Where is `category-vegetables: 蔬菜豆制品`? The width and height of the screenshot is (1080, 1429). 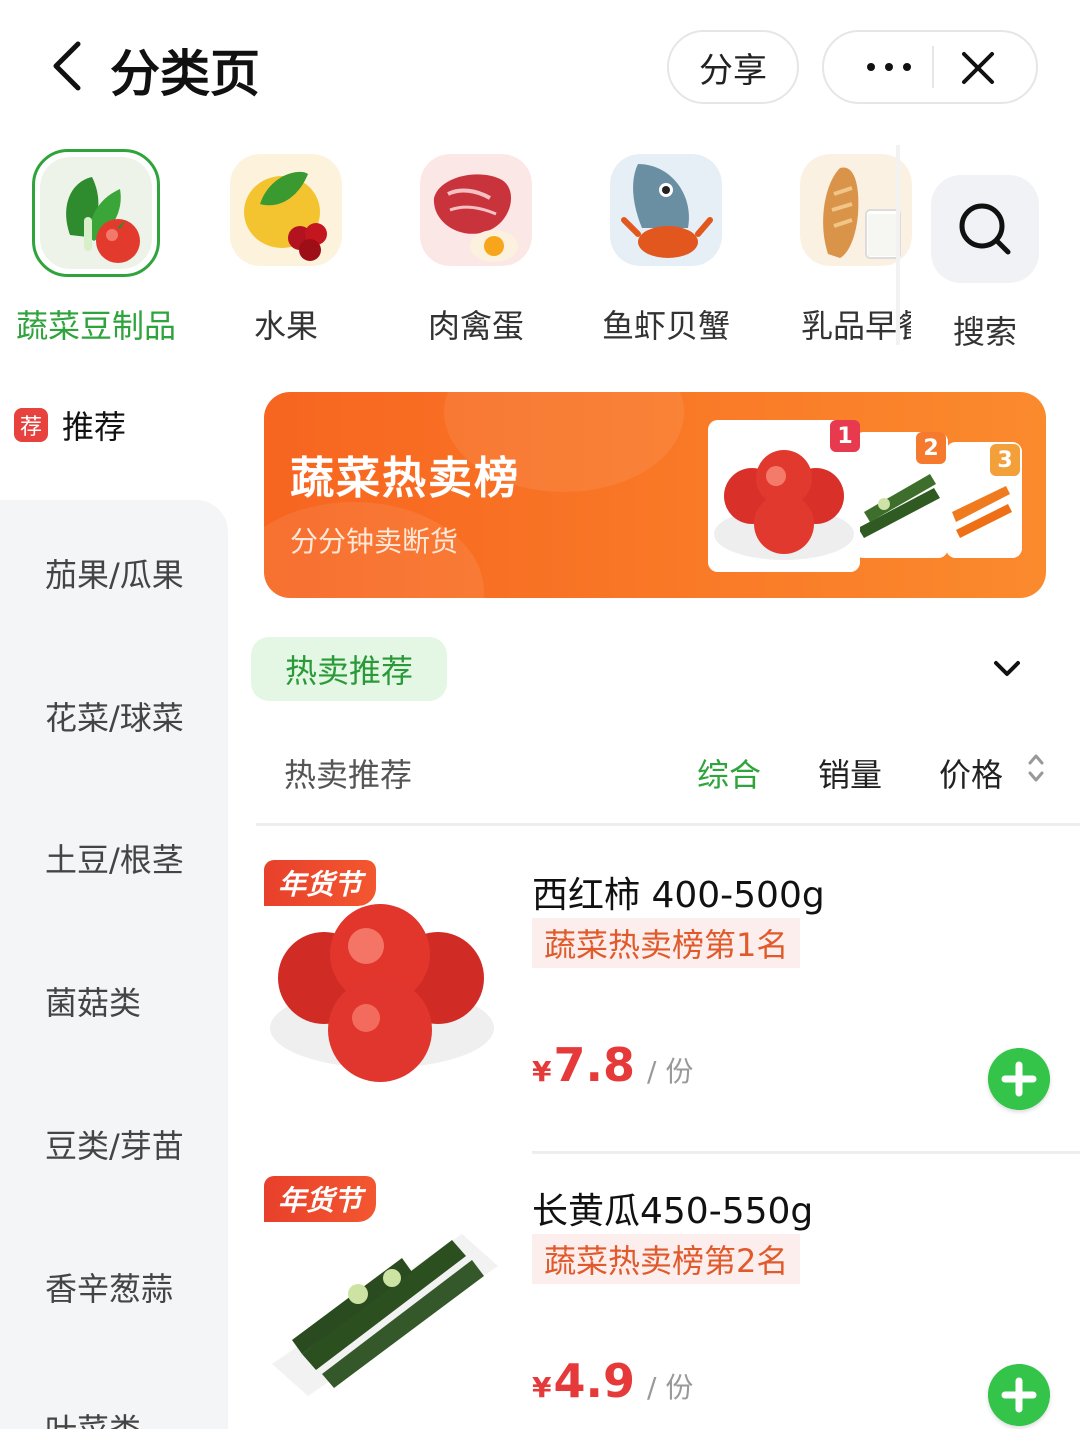
category-vegetables: 蔬菜豆制品 is located at coordinates (96, 246).